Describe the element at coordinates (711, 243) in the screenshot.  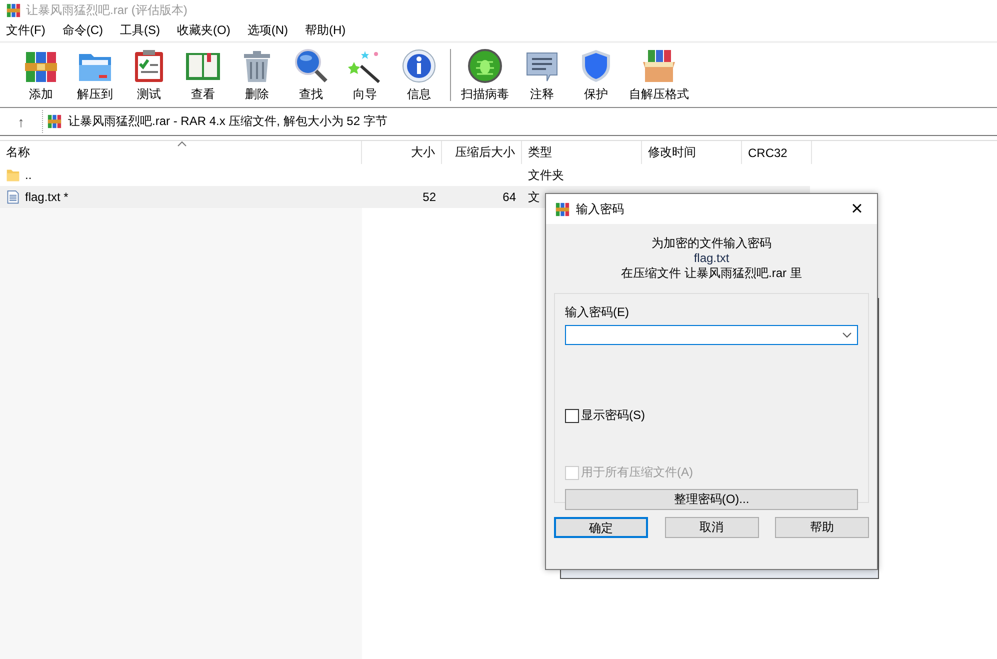
I see `dialog-message: 为加密的文件输入密码` at that location.